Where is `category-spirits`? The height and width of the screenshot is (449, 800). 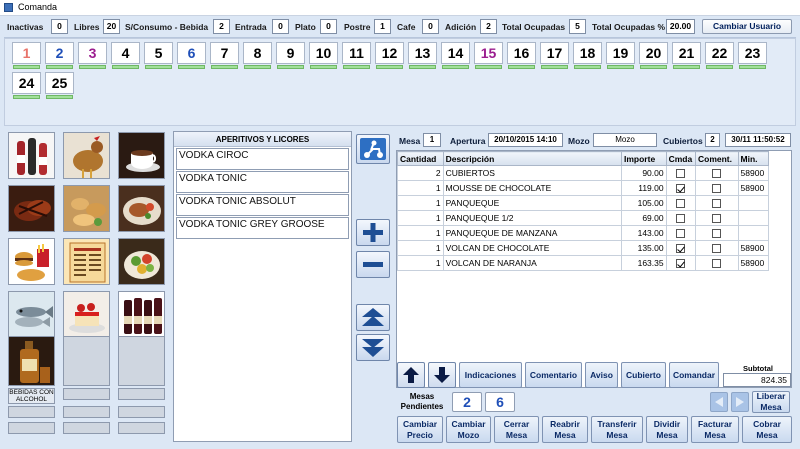
category-spirits is located at coordinates (31, 361).